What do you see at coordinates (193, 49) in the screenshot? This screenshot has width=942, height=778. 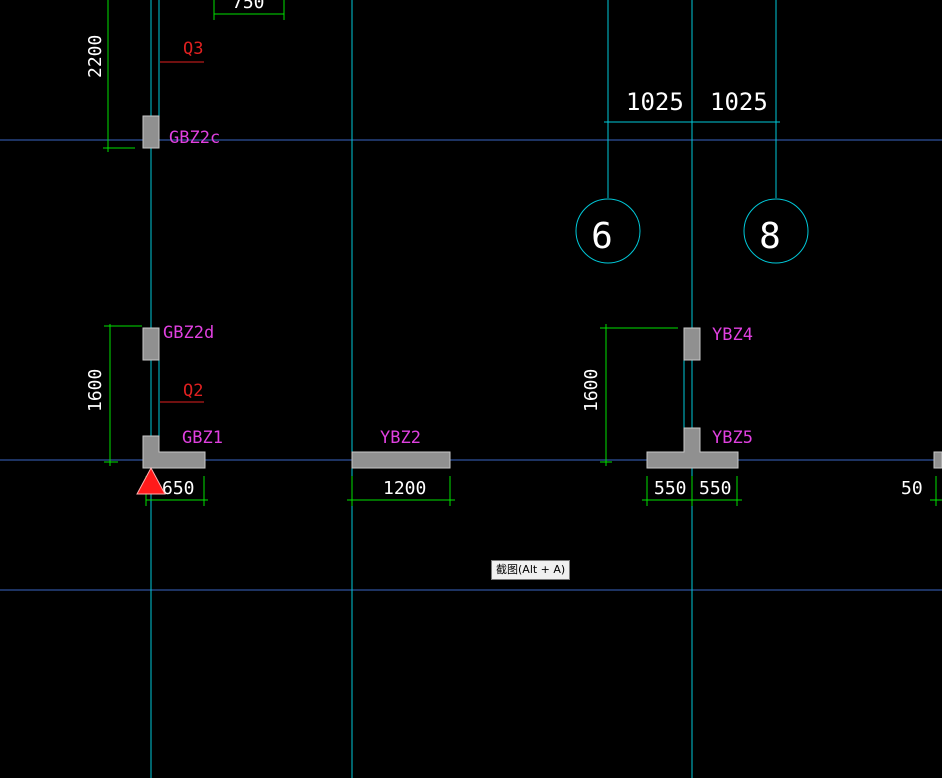 I see `label-q3: Q3` at bounding box center [193, 49].